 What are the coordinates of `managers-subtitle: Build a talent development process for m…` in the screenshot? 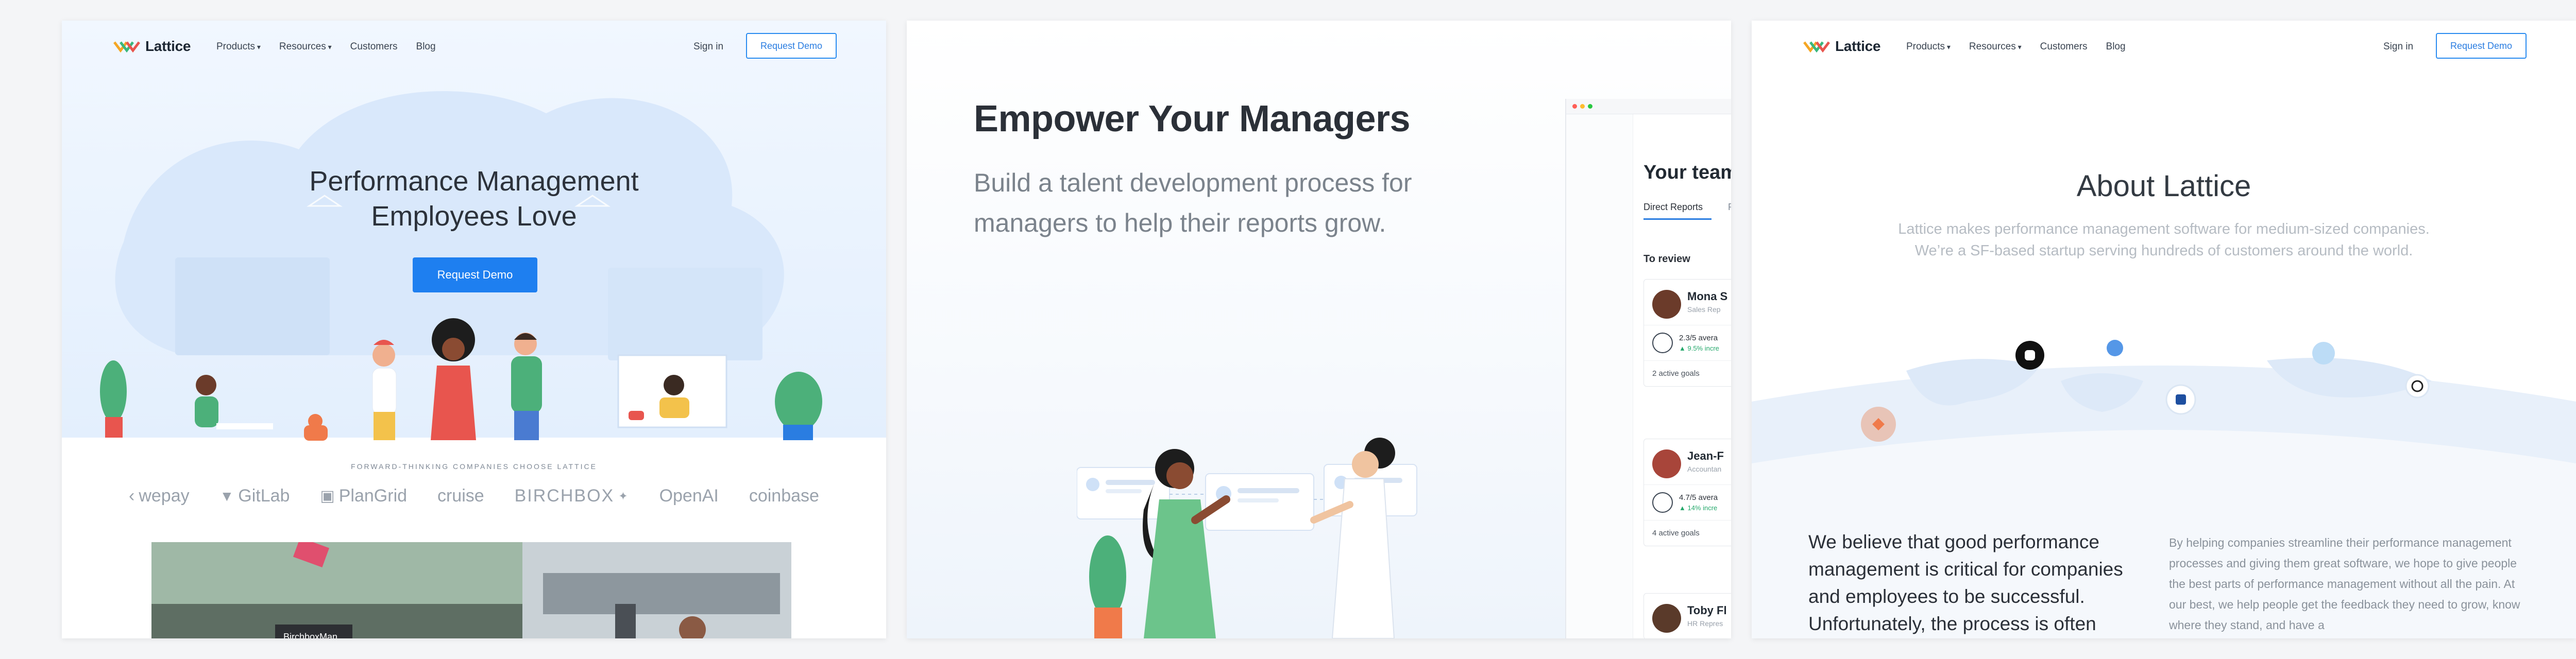 It's located at (1193, 202).